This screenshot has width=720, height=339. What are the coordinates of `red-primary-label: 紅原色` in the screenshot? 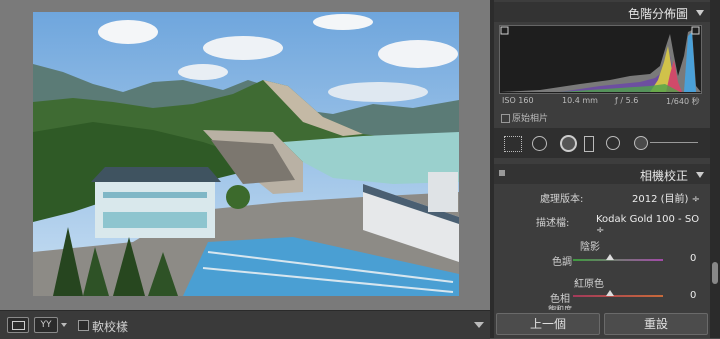 It's located at (589, 284).